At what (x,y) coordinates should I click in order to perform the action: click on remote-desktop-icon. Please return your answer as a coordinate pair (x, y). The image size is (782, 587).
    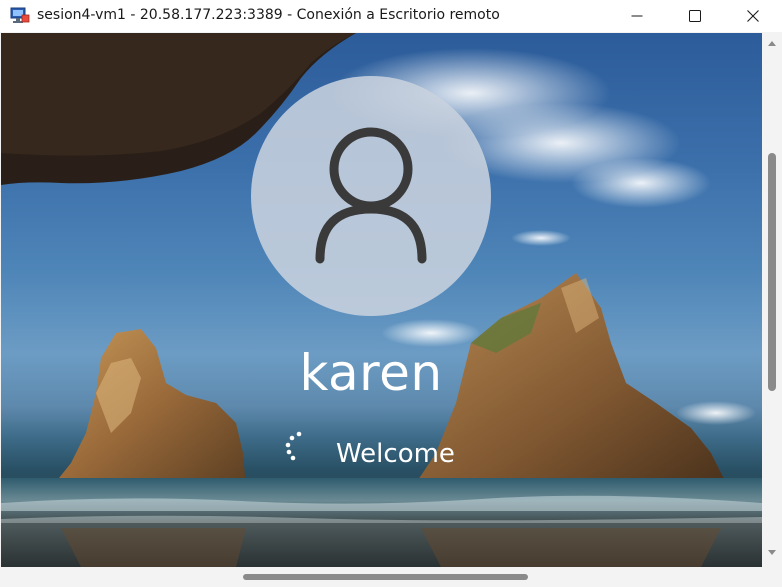
    Looking at the image, I should click on (20, 15).